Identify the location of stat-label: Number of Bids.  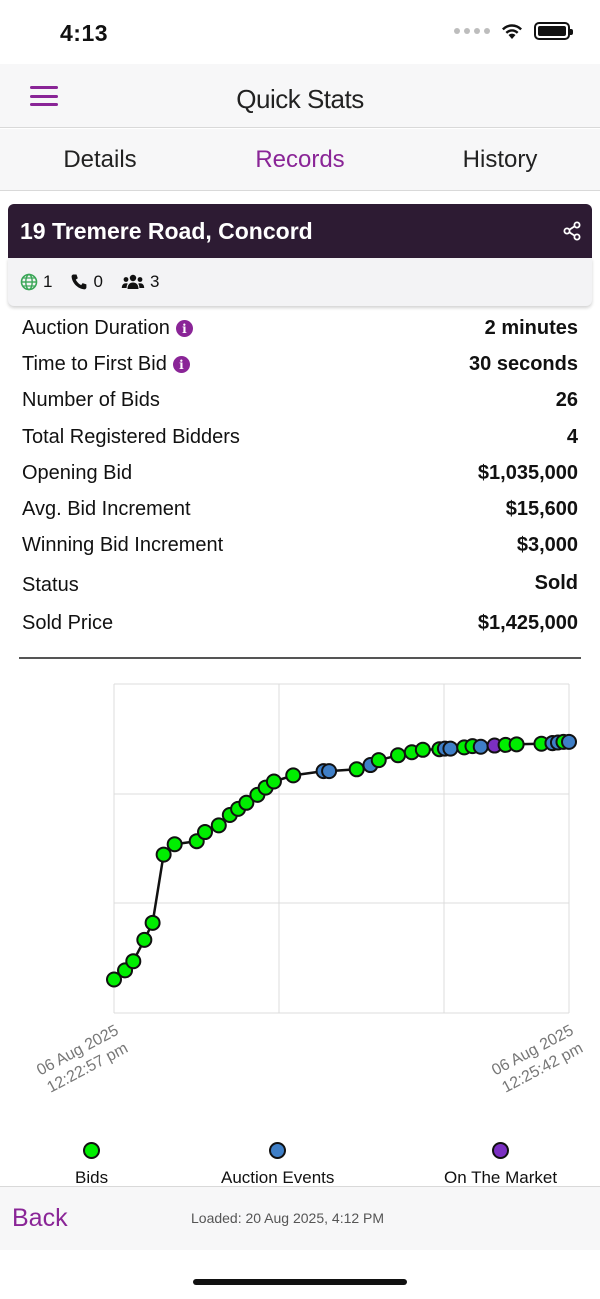
(91, 400).